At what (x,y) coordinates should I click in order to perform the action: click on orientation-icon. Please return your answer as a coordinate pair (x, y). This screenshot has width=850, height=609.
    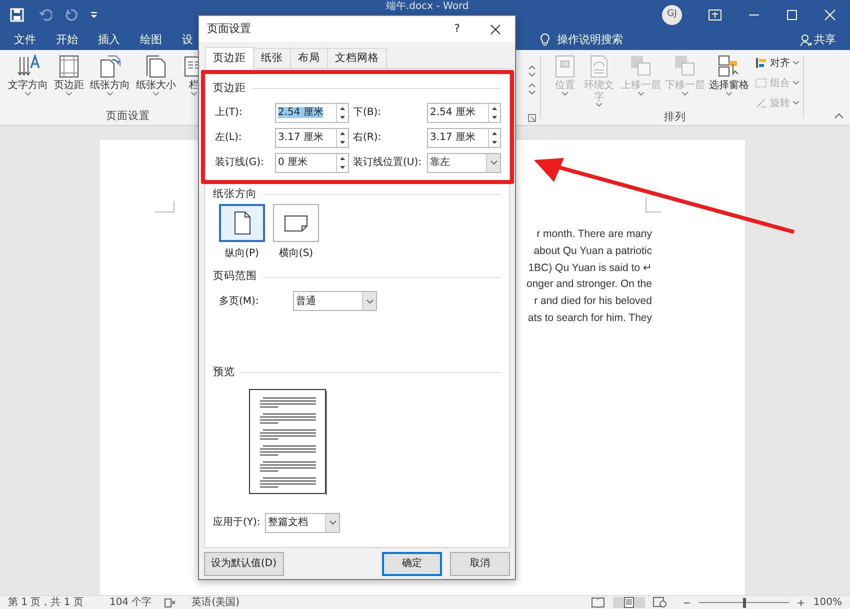
    Looking at the image, I should click on (110, 66).